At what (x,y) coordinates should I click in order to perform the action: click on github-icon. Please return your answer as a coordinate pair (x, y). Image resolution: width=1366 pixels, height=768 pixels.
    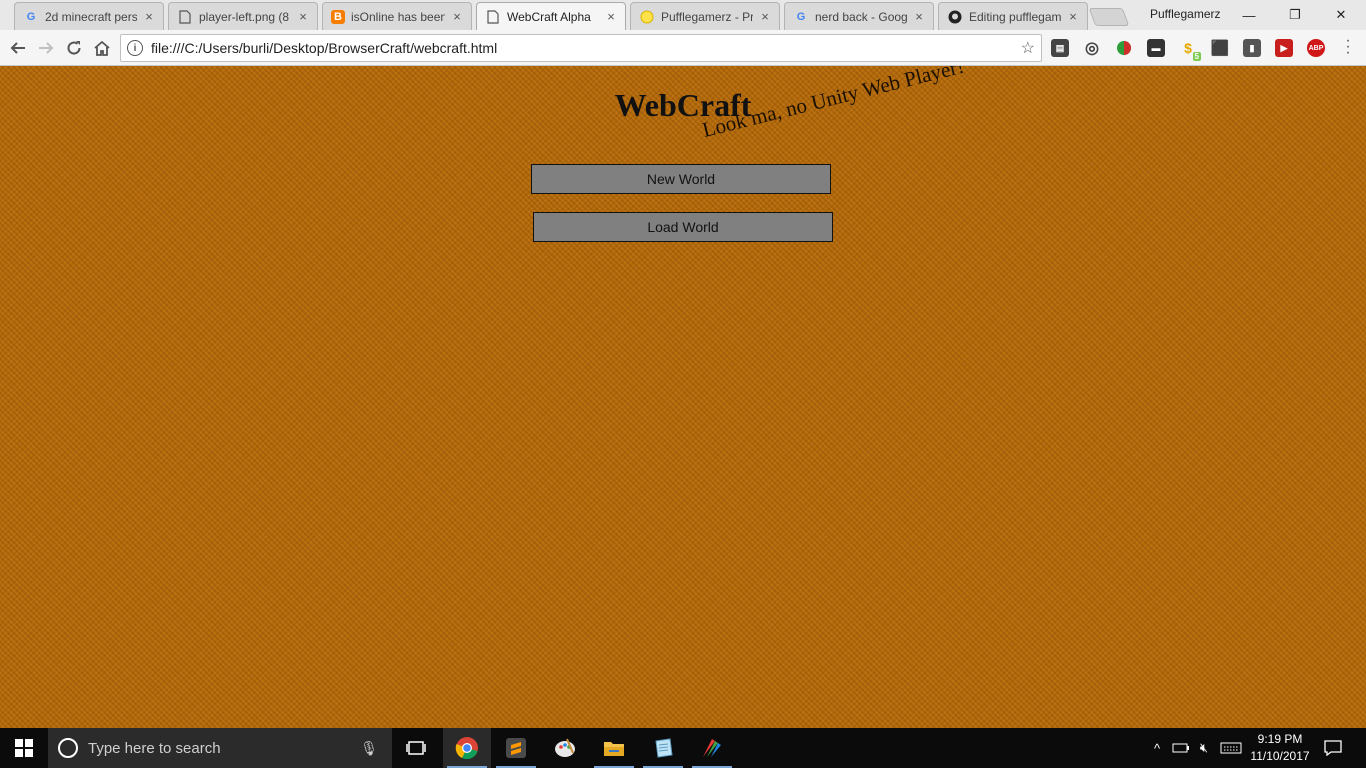
    Looking at the image, I should click on (955, 17).